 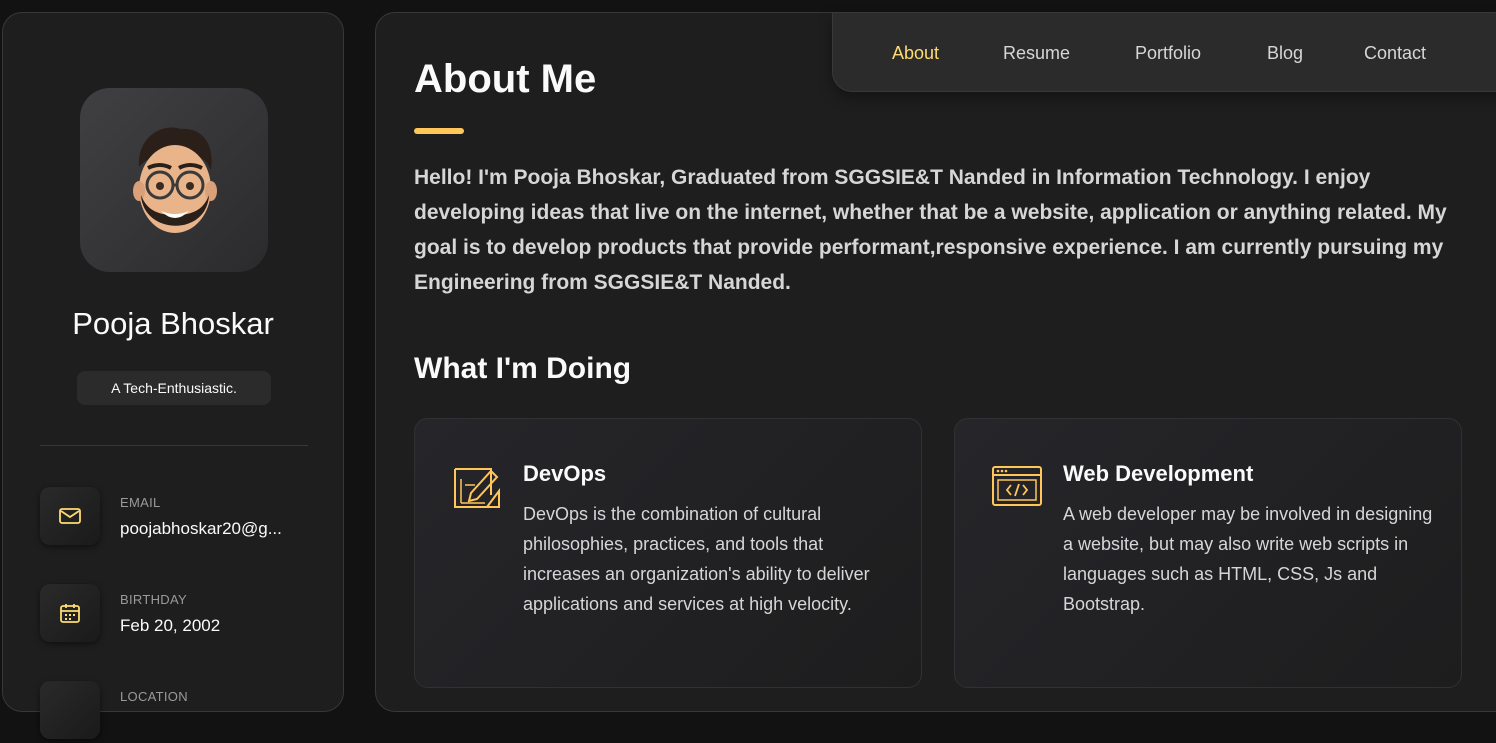 I want to click on navbar: About Resume Portfolio Blog Contact, so click(x=1164, y=52).